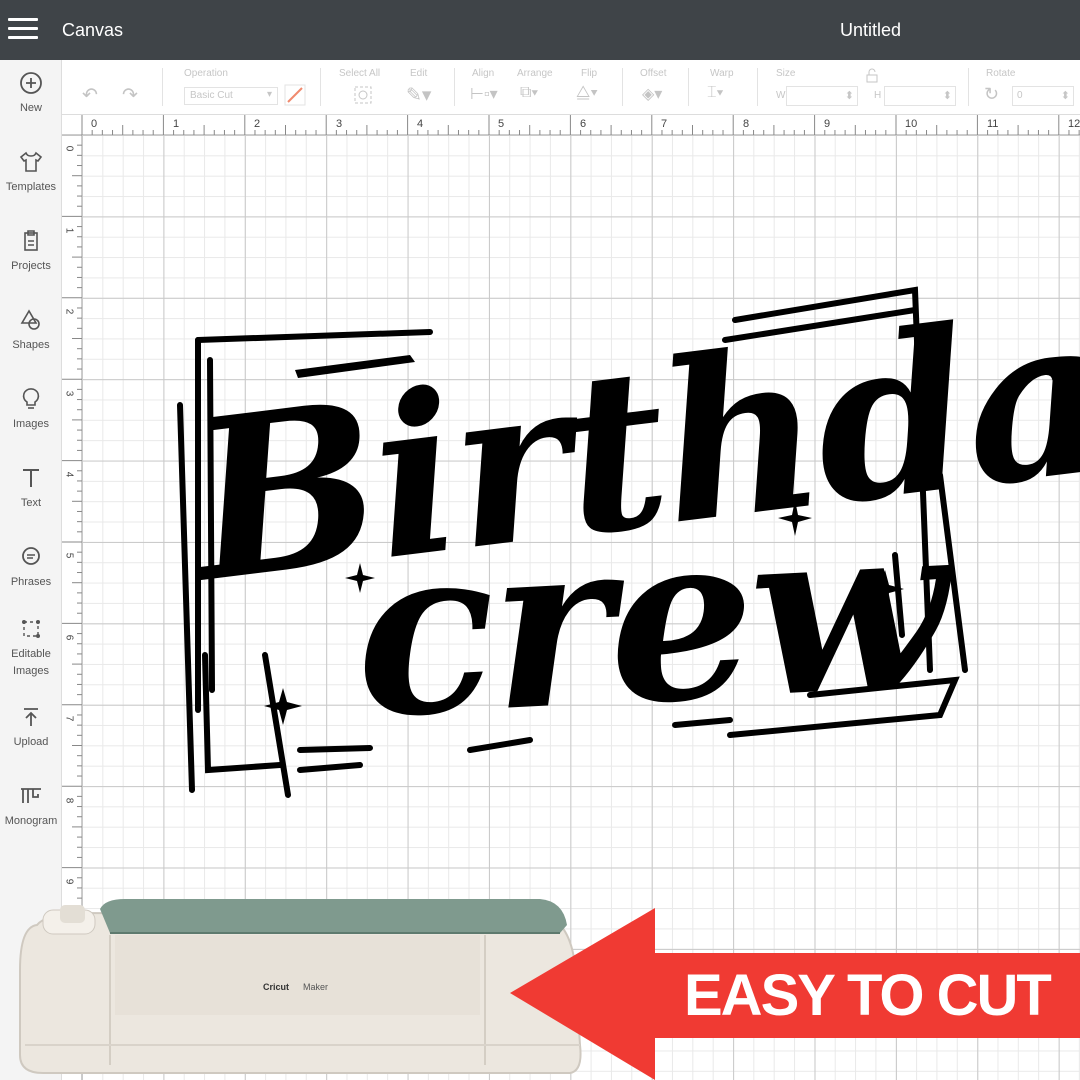 The image size is (1080, 1080). I want to click on upload-icon, so click(31, 717).